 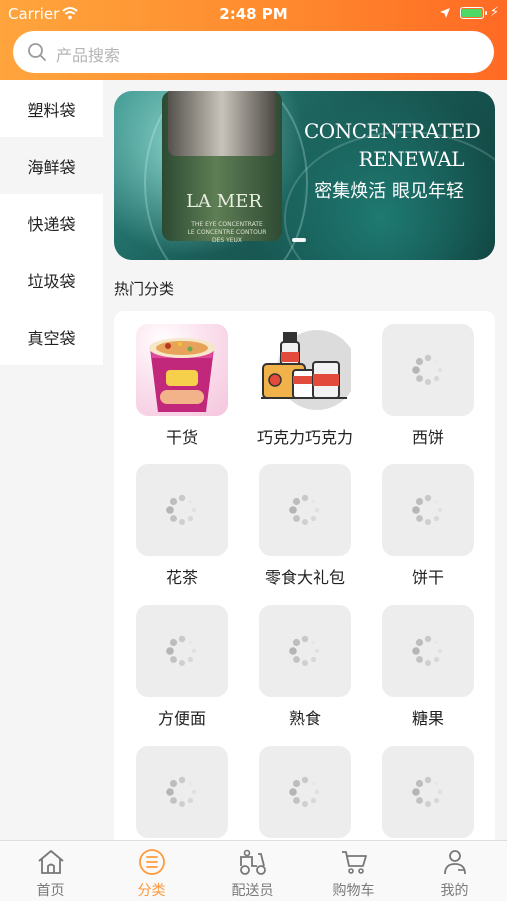 I want to click on tab-category: 分类, so click(x=151, y=871).